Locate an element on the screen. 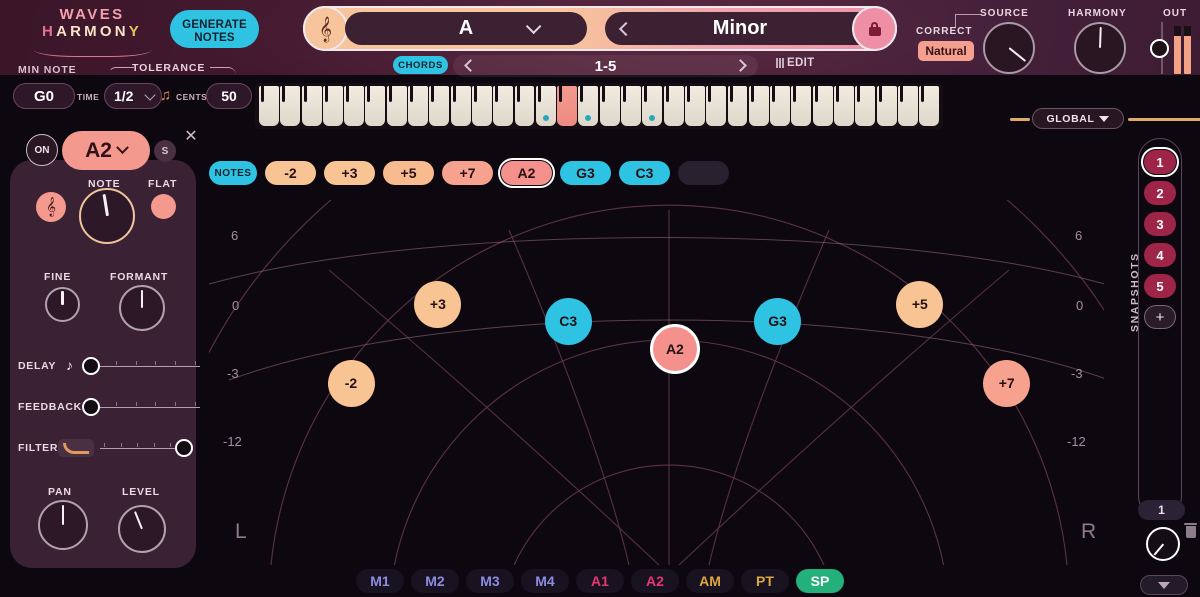 This screenshot has height=597, width=1200. voice-solo-button: S is located at coordinates (165, 151).